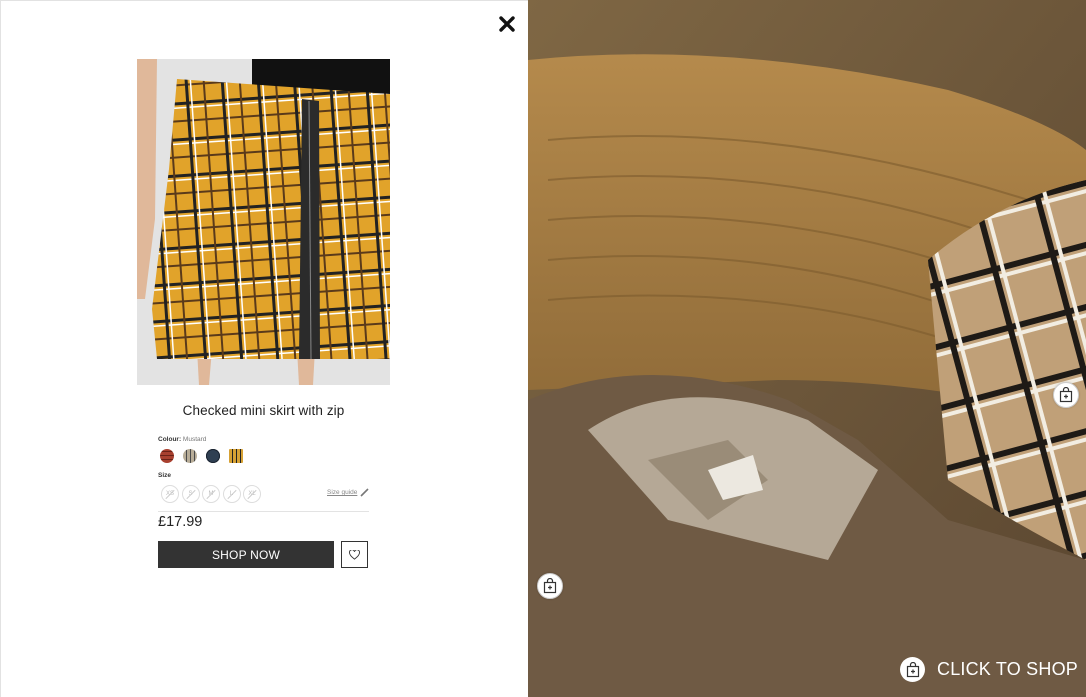  What do you see at coordinates (190, 456) in the screenshot?
I see `swatch-grey-check` at bounding box center [190, 456].